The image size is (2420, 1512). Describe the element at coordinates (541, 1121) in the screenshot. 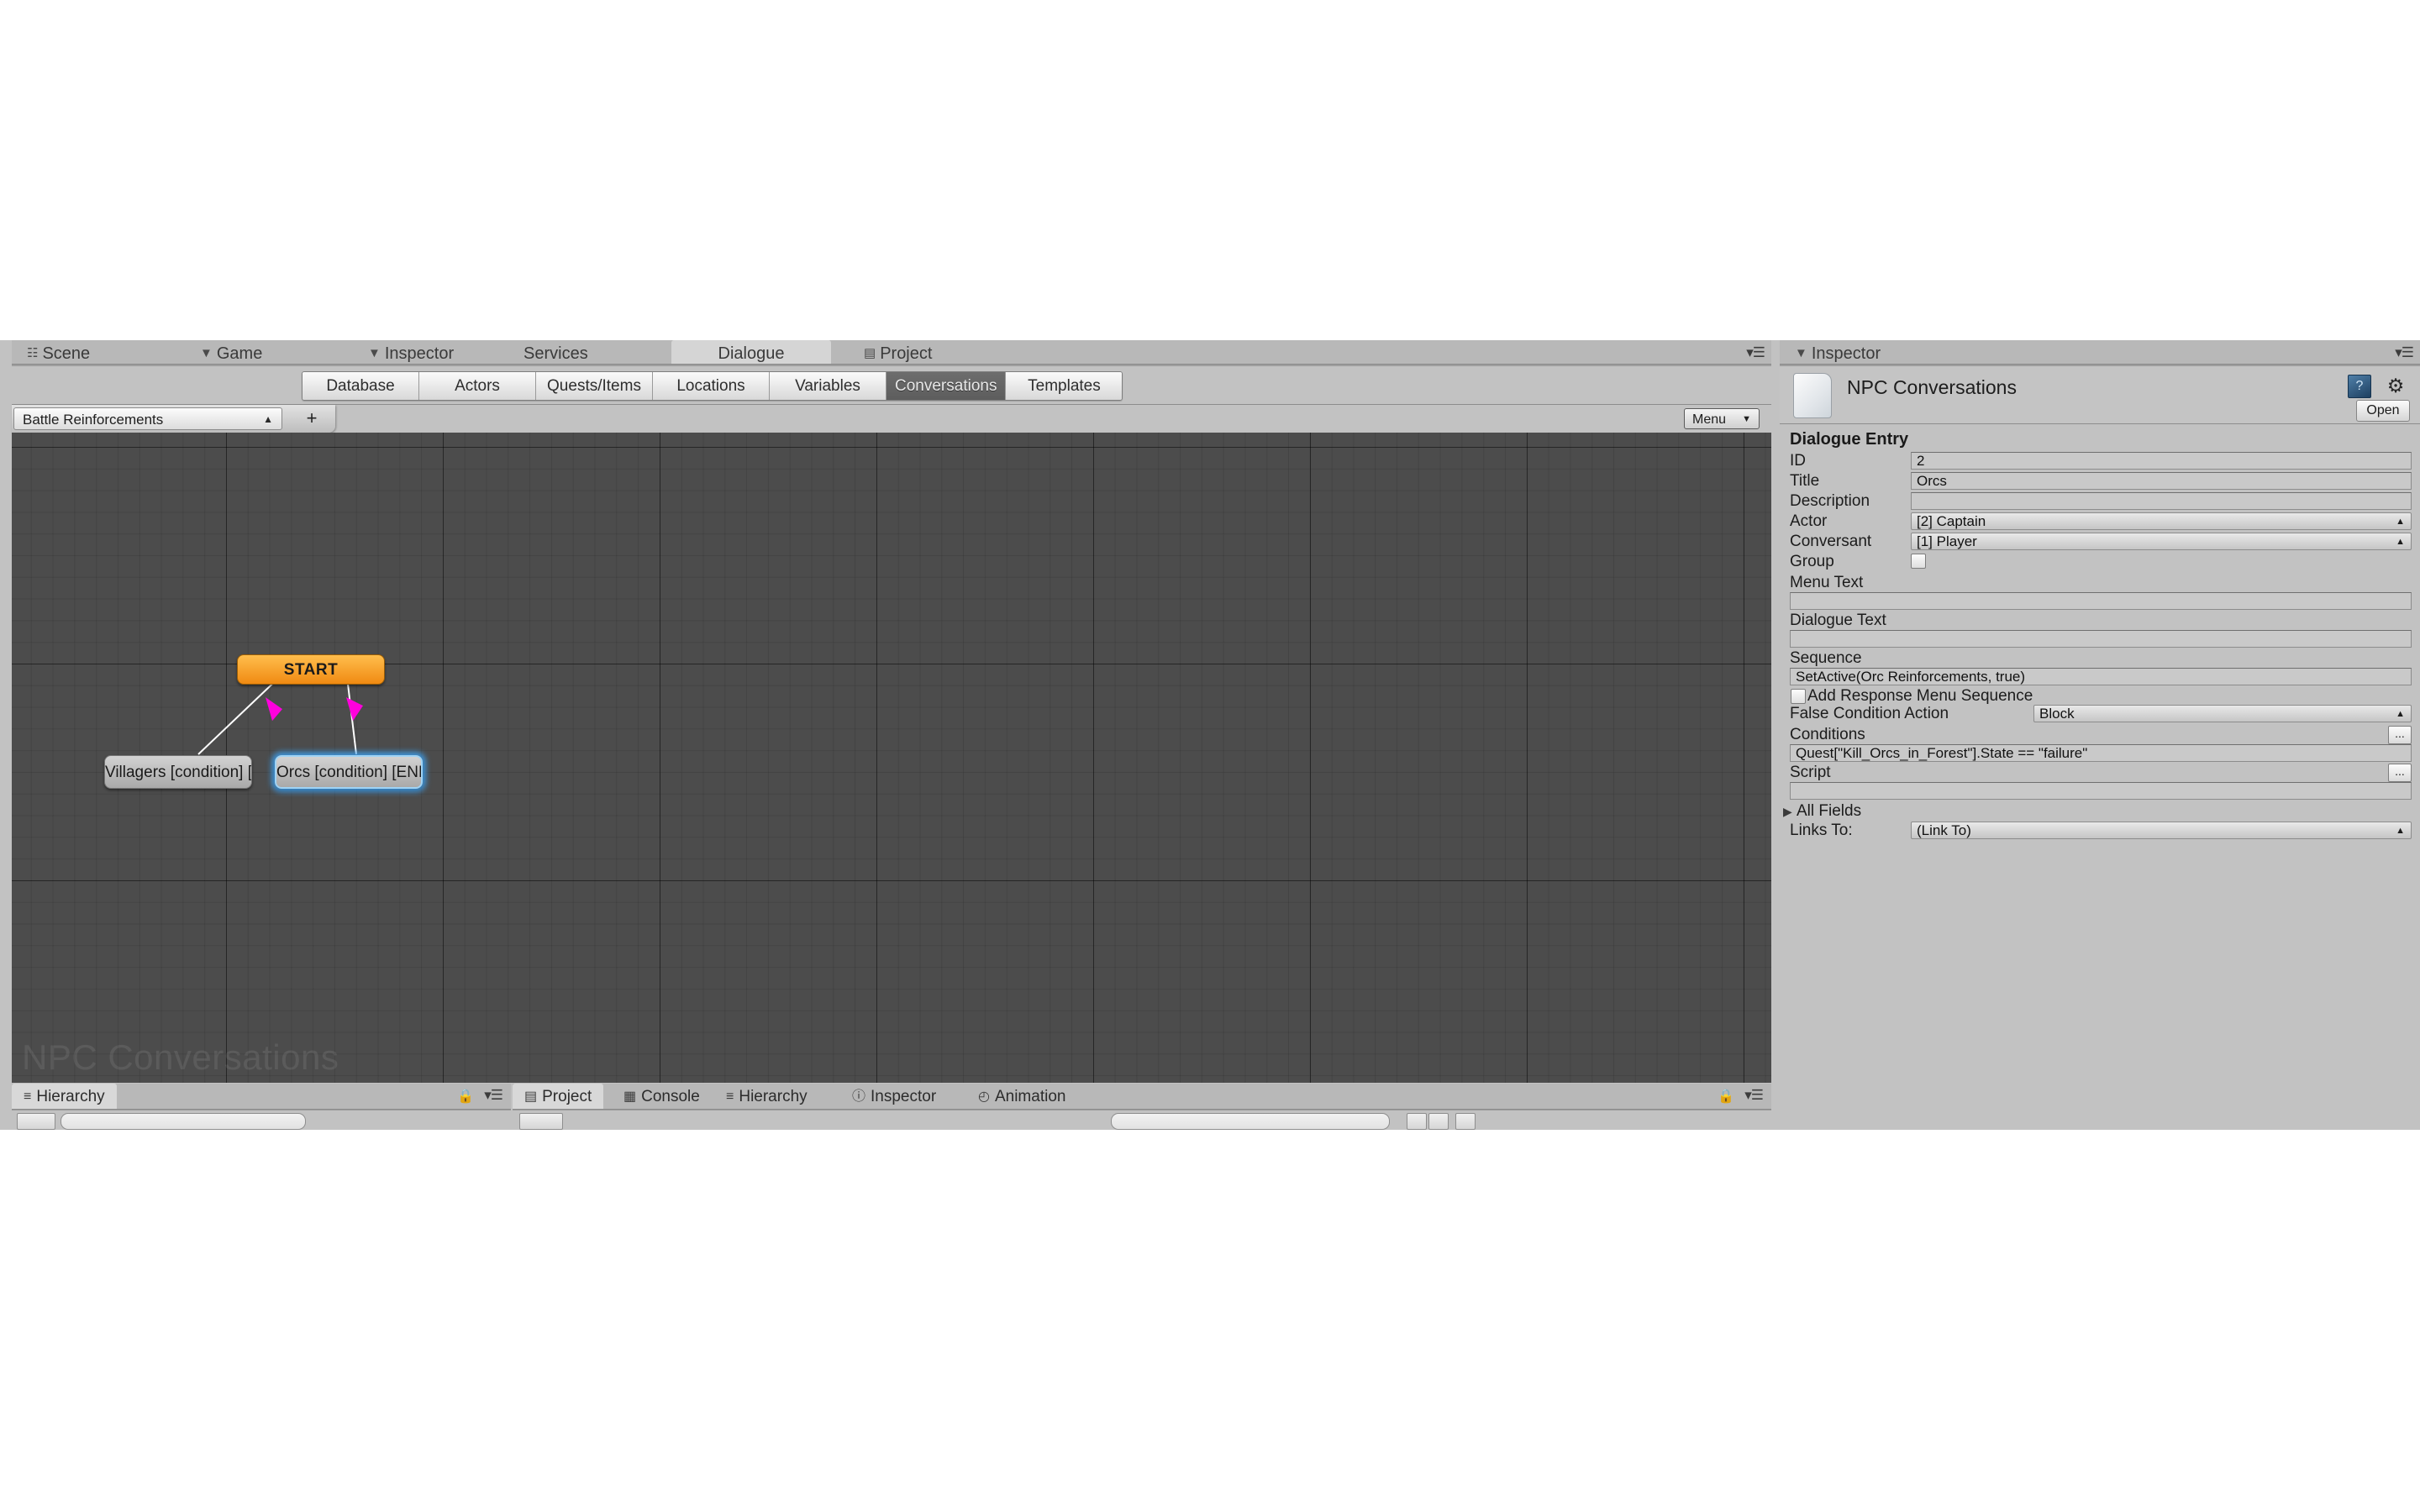

I see `project-create-button` at that location.